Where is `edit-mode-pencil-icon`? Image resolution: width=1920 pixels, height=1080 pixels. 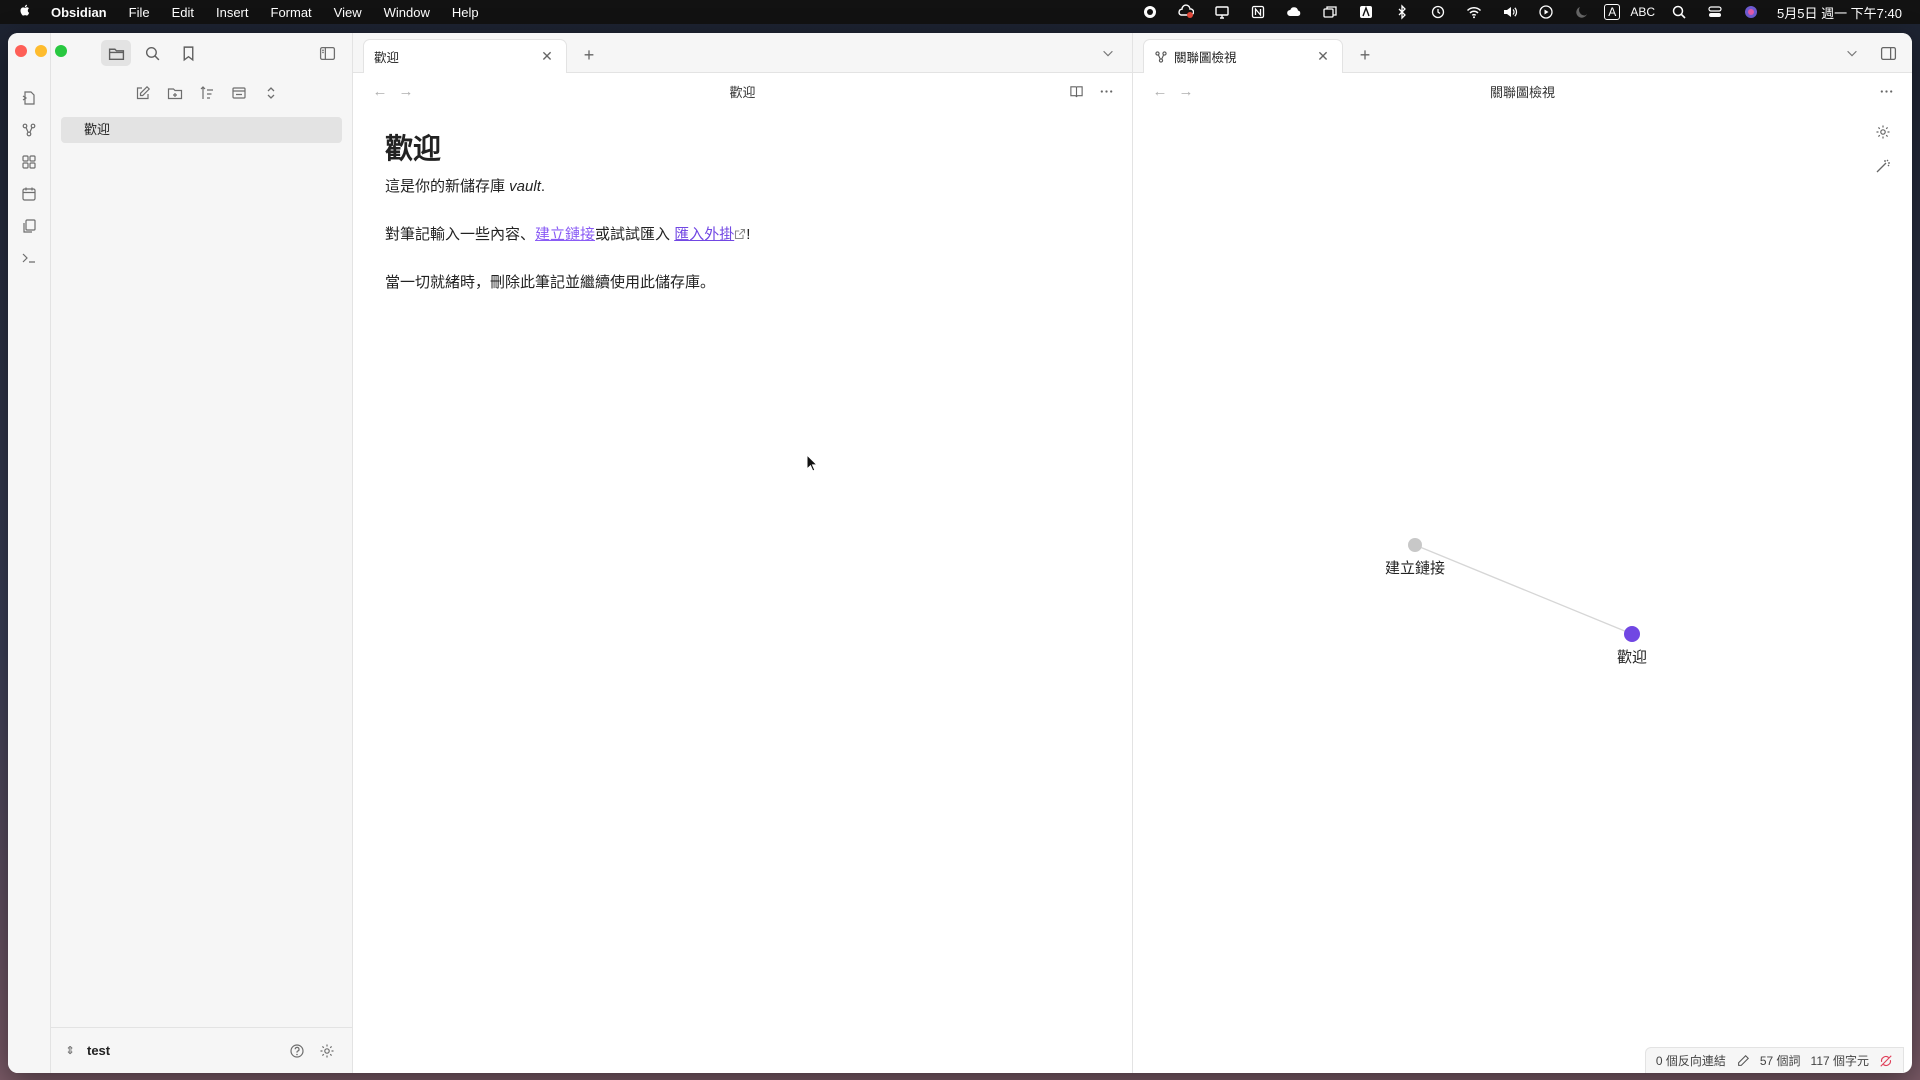 edit-mode-pencil-icon is located at coordinates (1743, 1061).